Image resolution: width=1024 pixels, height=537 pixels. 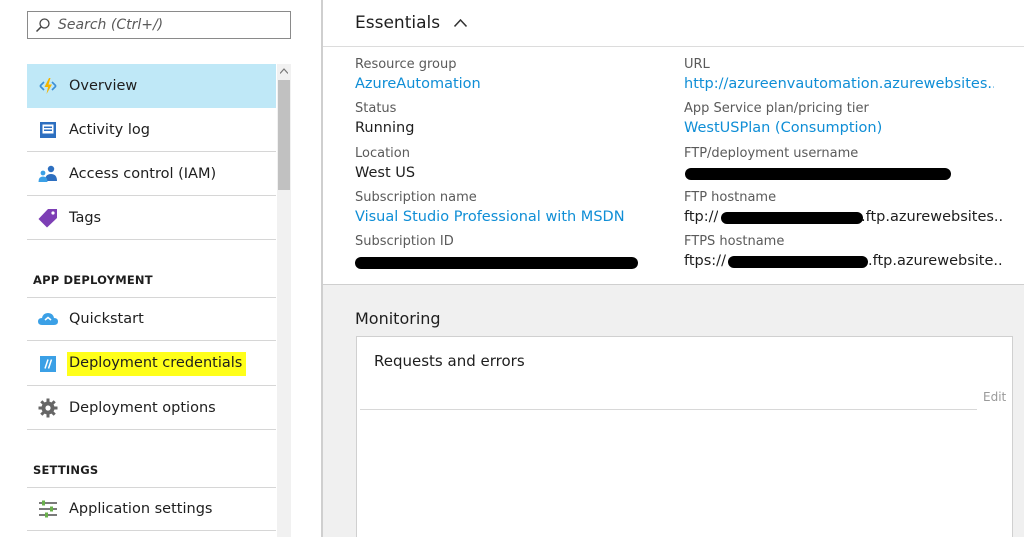 What do you see at coordinates (48, 509) in the screenshot?
I see `sliders-icon` at bounding box center [48, 509].